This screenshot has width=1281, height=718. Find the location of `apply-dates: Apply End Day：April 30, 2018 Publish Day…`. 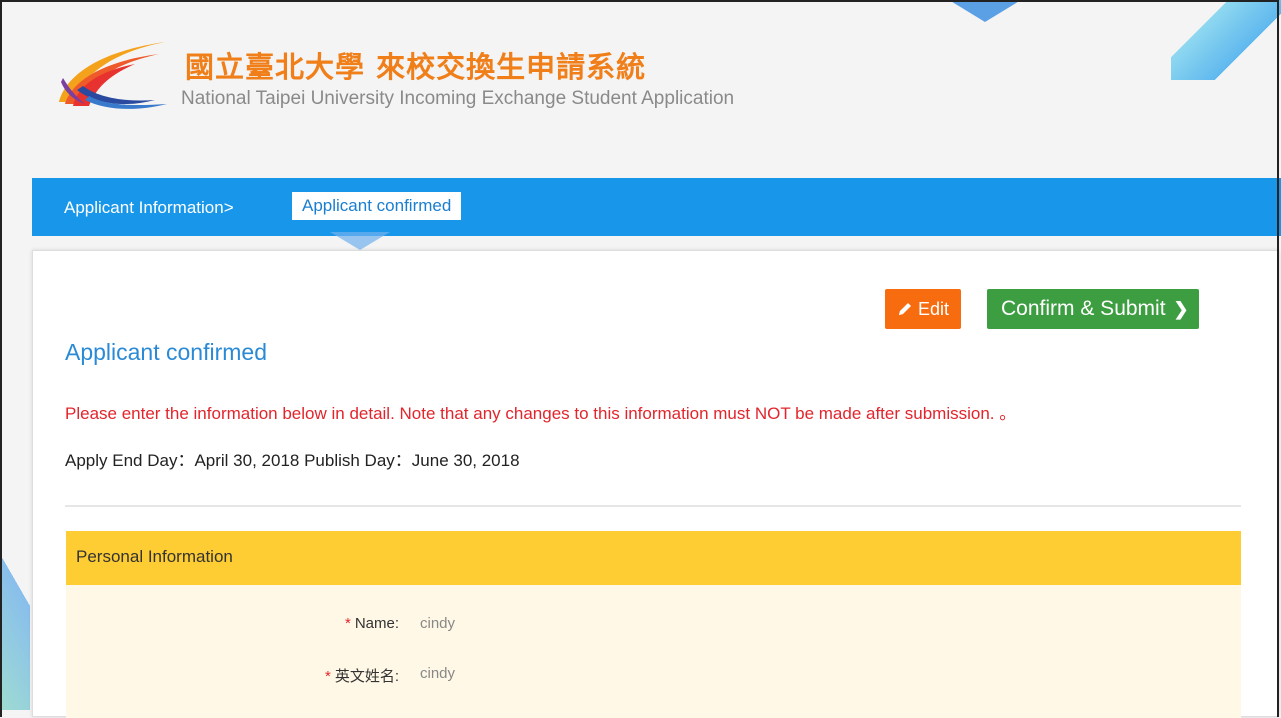

apply-dates: Apply End Day：April 30, 2018 Publish Day… is located at coordinates (292, 460).